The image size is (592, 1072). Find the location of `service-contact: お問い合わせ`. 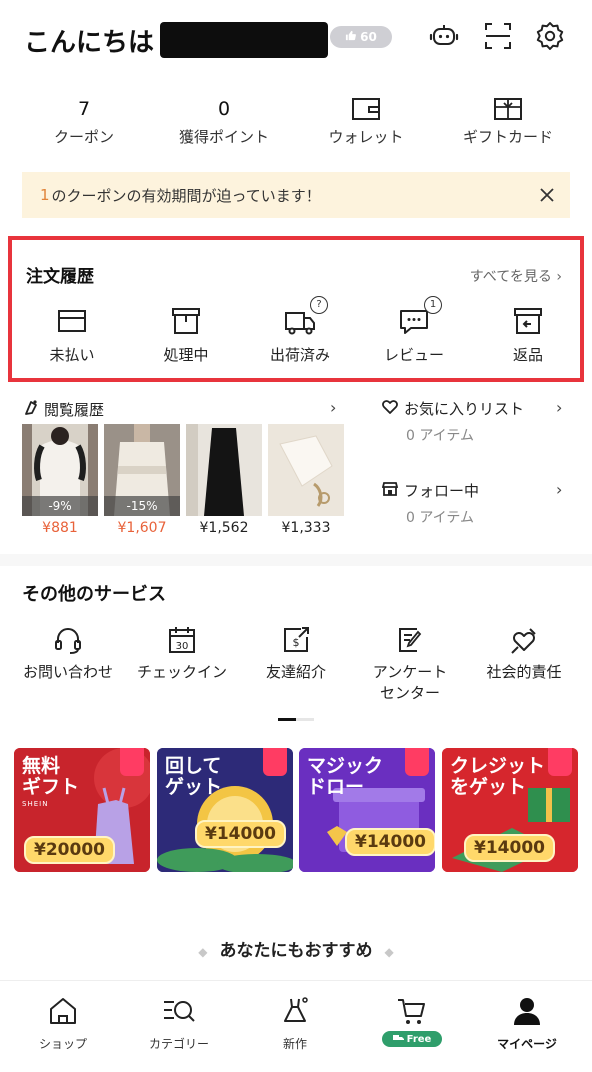

service-contact: お問い合わせ is located at coordinates (68, 651).